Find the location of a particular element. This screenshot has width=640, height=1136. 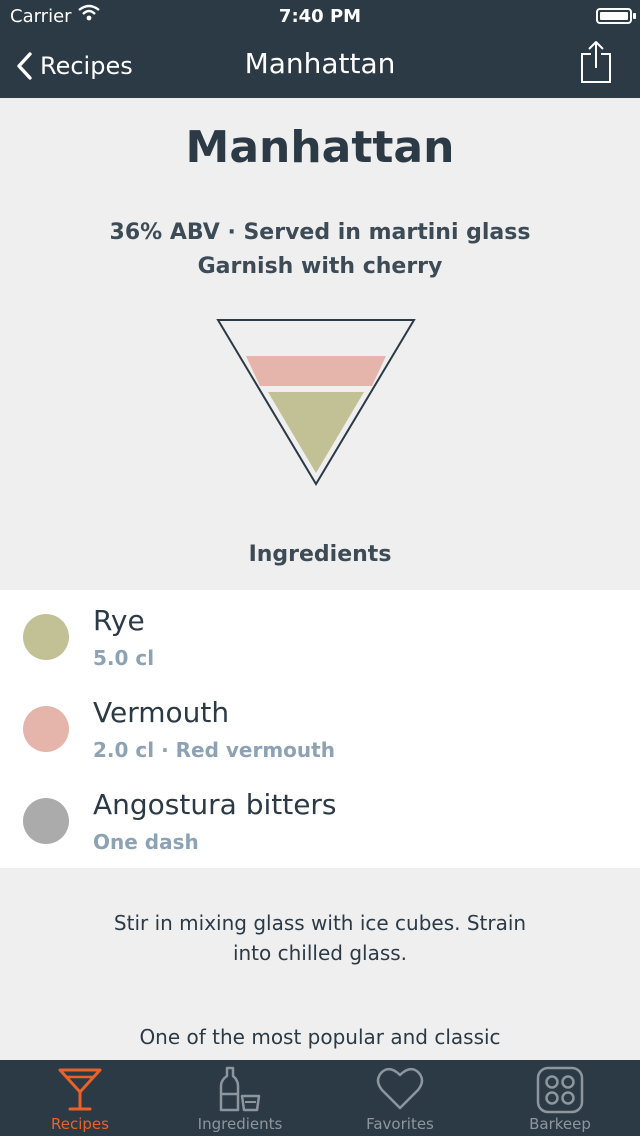

ingredients-heading: Ingredients is located at coordinates (320, 554).